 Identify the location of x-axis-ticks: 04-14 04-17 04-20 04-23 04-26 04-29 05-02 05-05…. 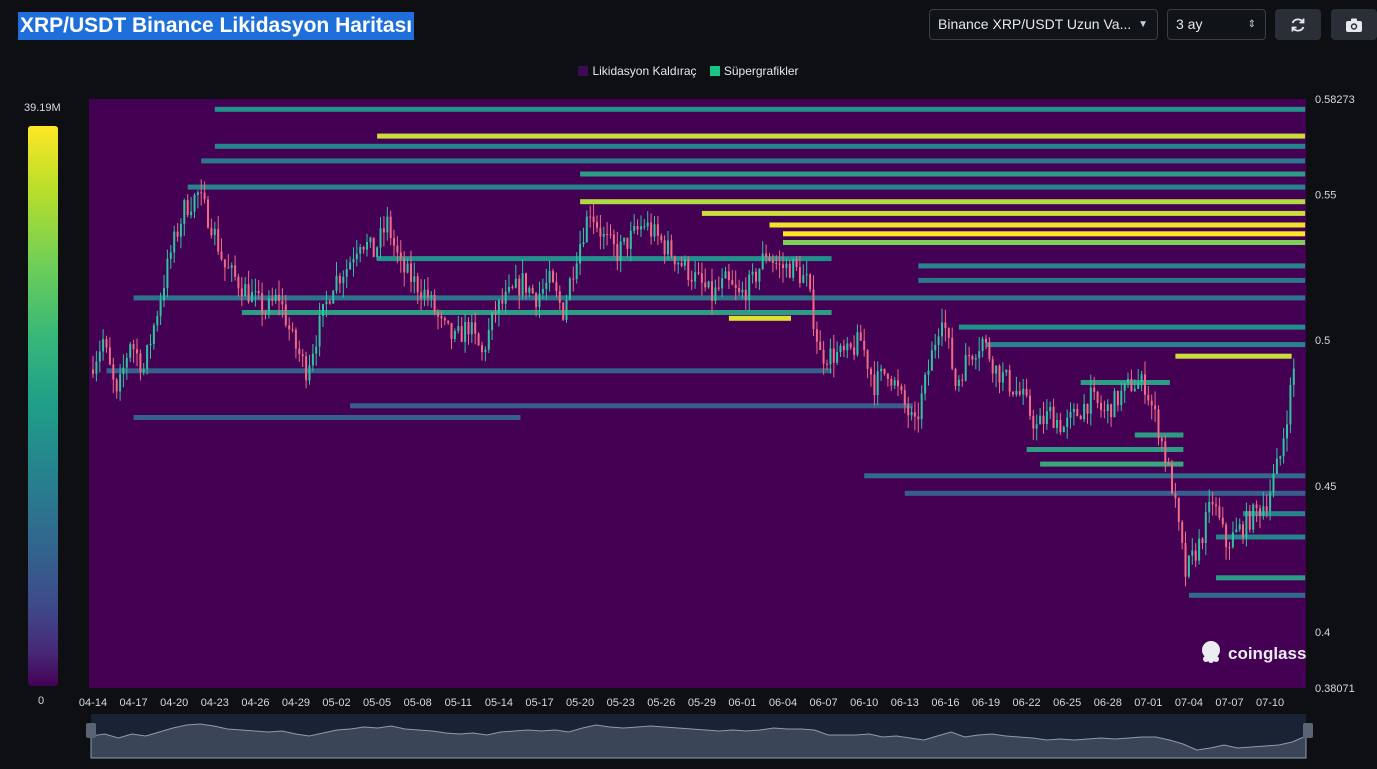
(681, 703).